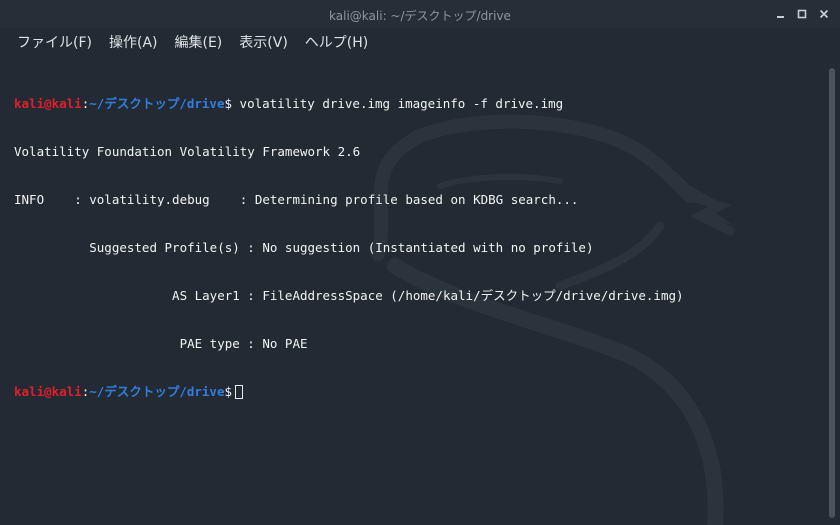  What do you see at coordinates (54, 42) in the screenshot?
I see `menu-file: ファイル(F)` at bounding box center [54, 42].